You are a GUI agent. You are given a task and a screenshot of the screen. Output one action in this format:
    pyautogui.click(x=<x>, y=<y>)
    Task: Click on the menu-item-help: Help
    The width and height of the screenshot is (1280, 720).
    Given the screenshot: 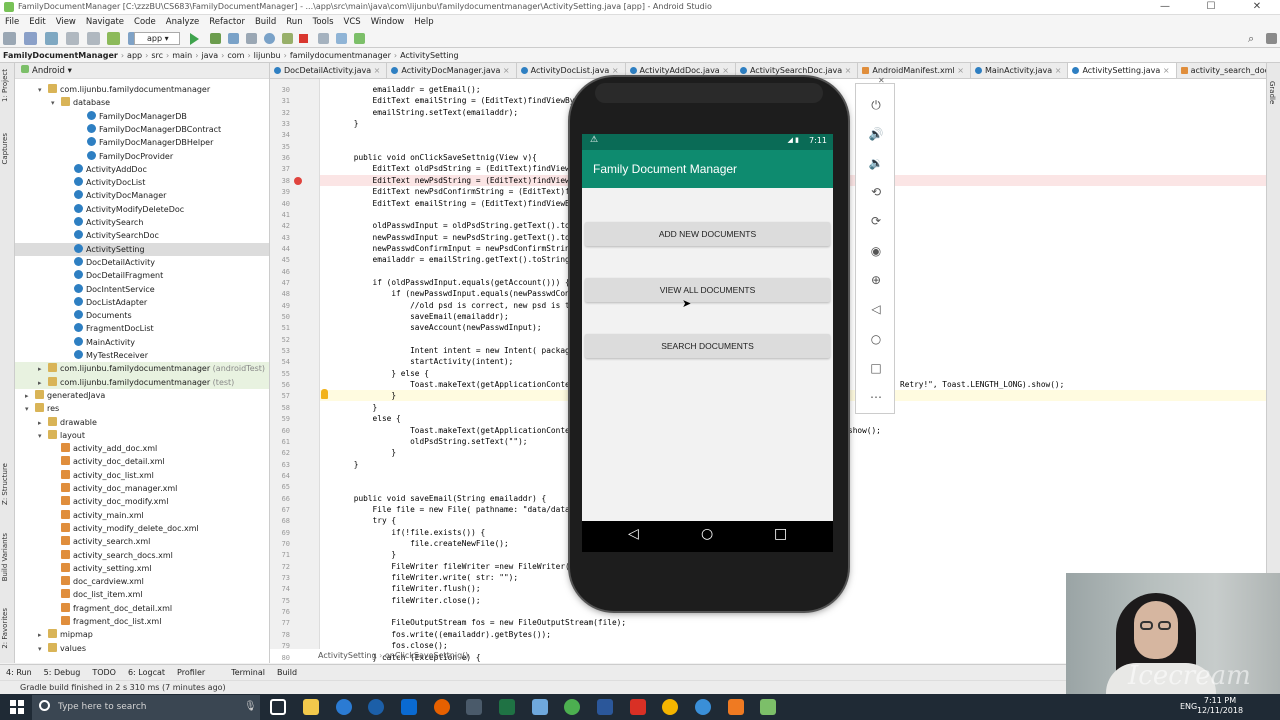 What is the action you would take?
    pyautogui.click(x=423, y=22)
    